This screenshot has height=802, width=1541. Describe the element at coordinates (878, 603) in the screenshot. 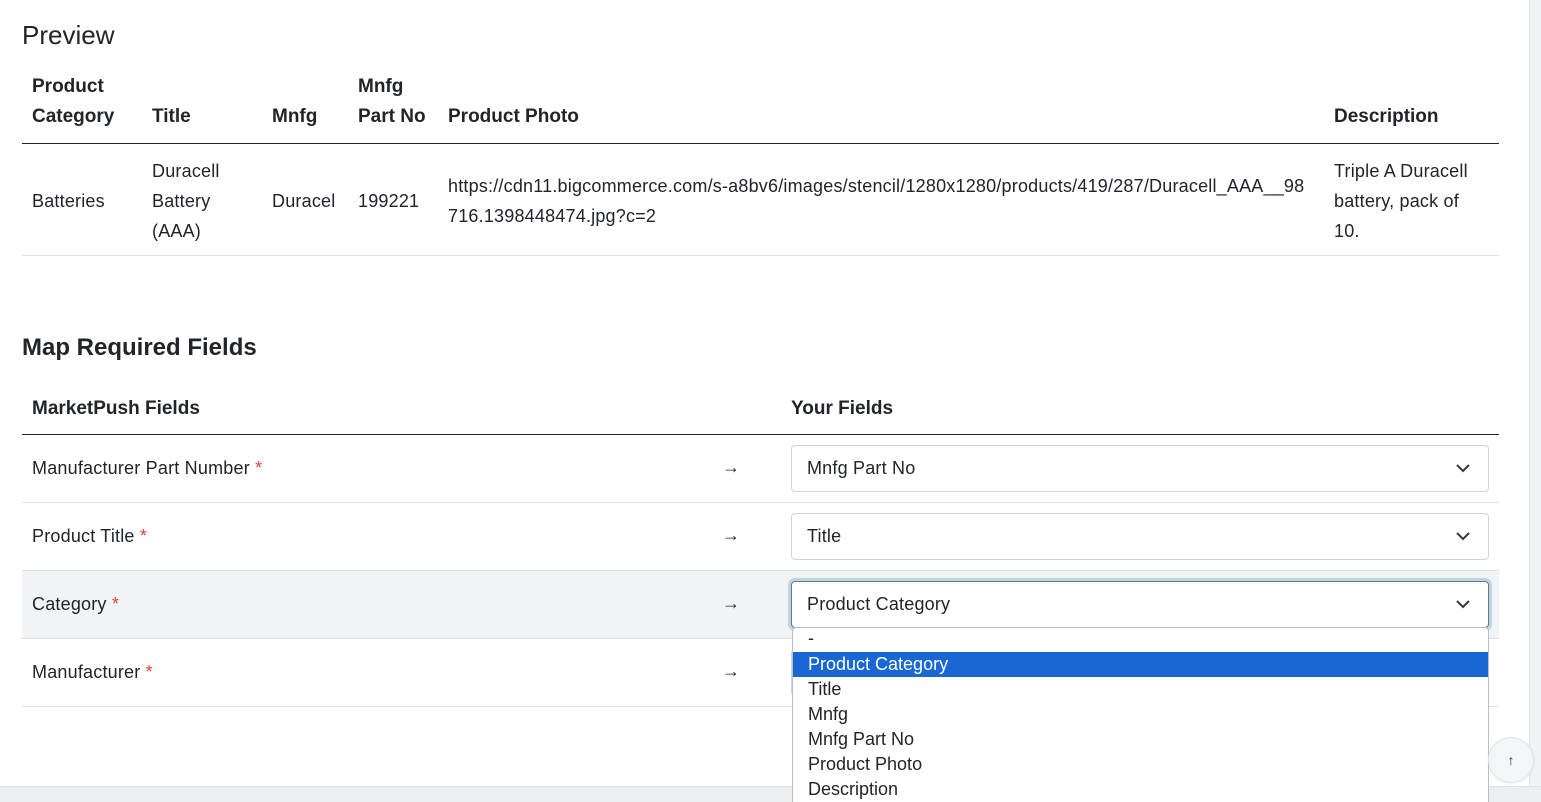

I see `select-value: Product Category` at that location.